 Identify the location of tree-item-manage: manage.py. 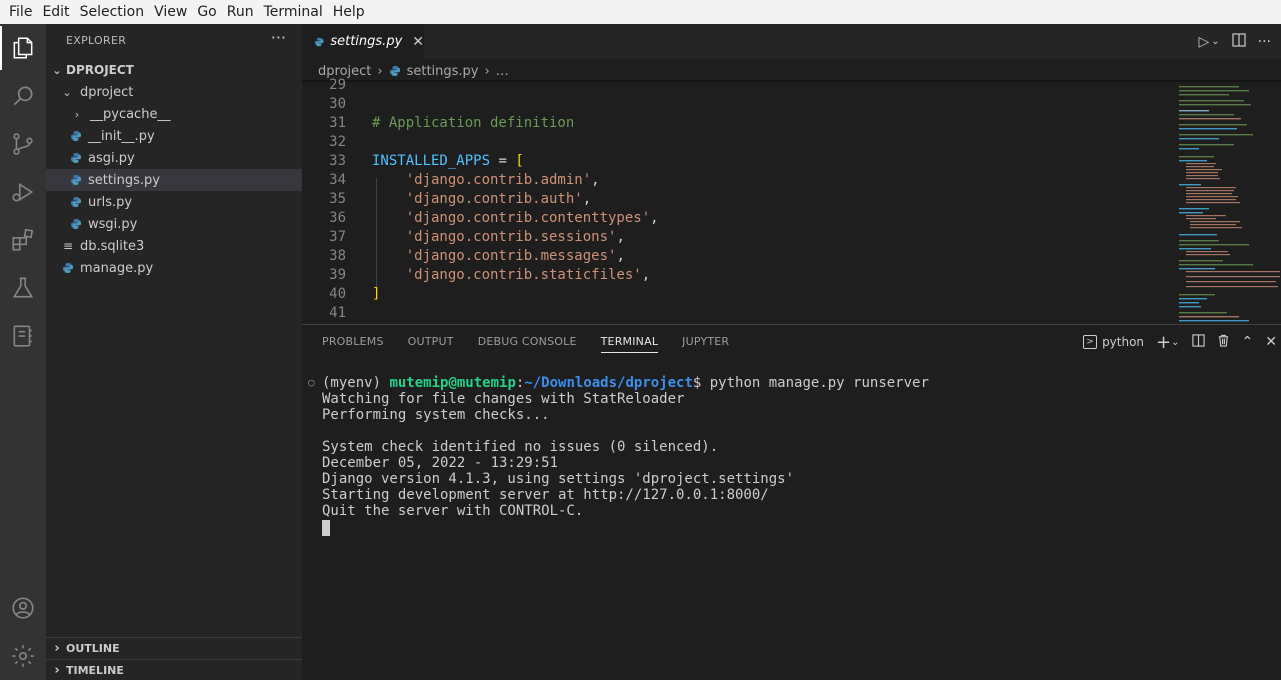
(174, 268).